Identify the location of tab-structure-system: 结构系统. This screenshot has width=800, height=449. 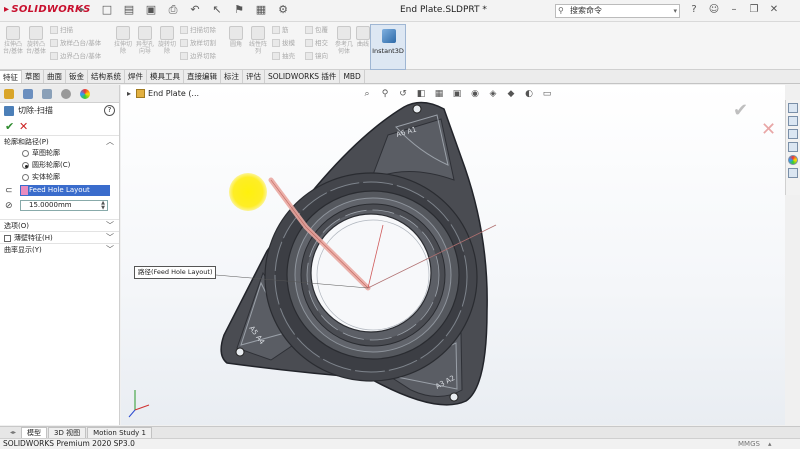
(106, 76).